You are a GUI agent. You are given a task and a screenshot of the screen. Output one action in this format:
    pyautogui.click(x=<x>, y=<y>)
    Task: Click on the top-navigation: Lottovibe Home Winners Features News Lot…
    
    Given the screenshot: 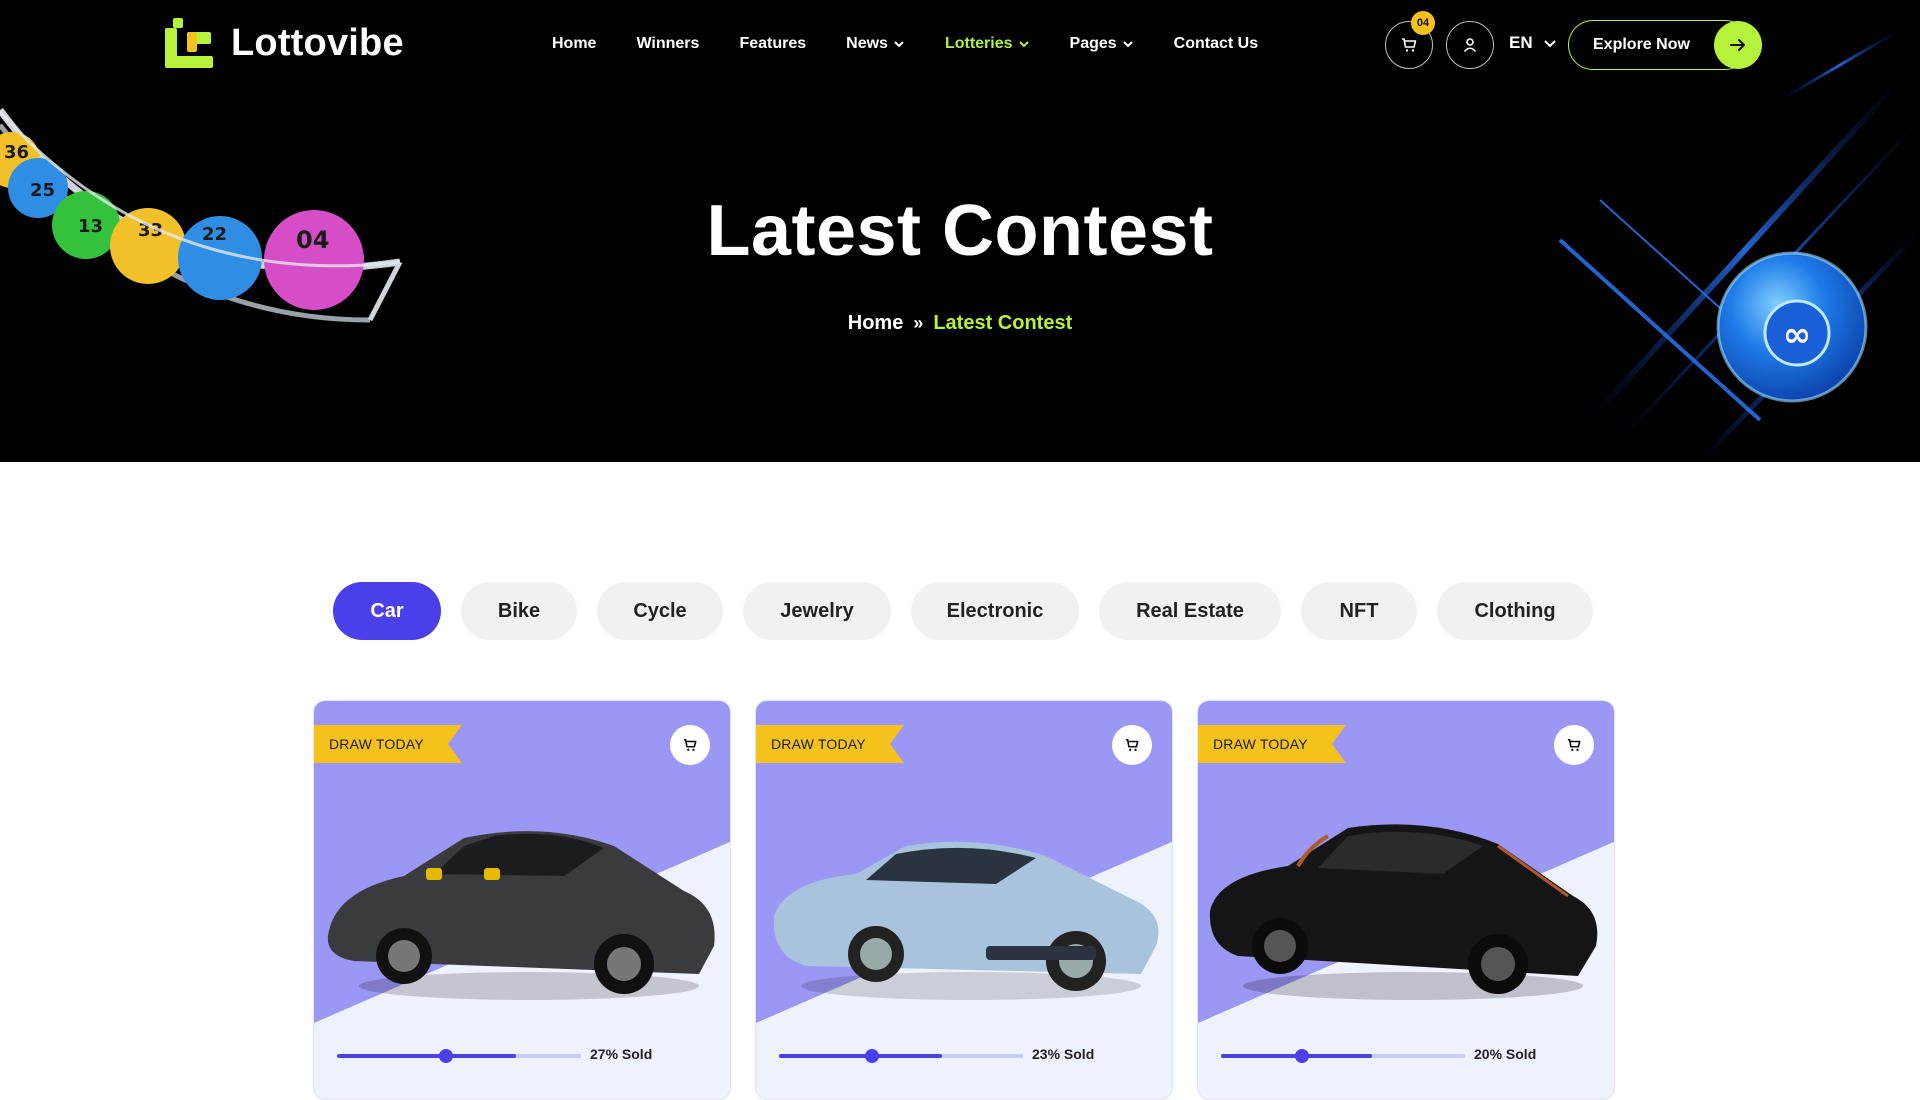 What is the action you would take?
    pyautogui.click(x=960, y=46)
    